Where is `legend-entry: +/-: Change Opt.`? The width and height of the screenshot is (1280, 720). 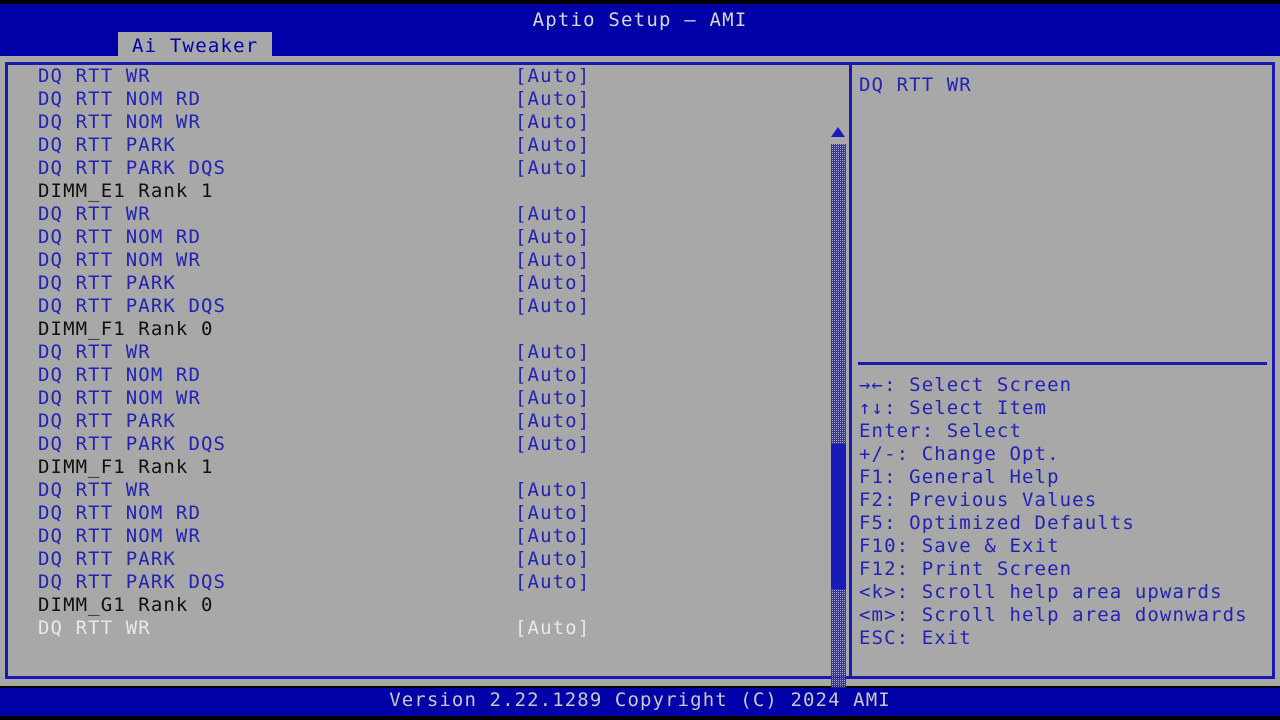
legend-entry: +/-: Change Opt. is located at coordinates (959, 454).